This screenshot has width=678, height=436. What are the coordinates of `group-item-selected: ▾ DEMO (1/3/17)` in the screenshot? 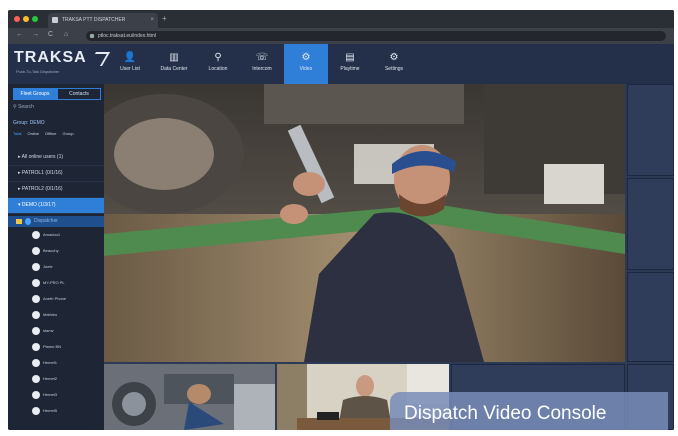 It's located at (56, 206).